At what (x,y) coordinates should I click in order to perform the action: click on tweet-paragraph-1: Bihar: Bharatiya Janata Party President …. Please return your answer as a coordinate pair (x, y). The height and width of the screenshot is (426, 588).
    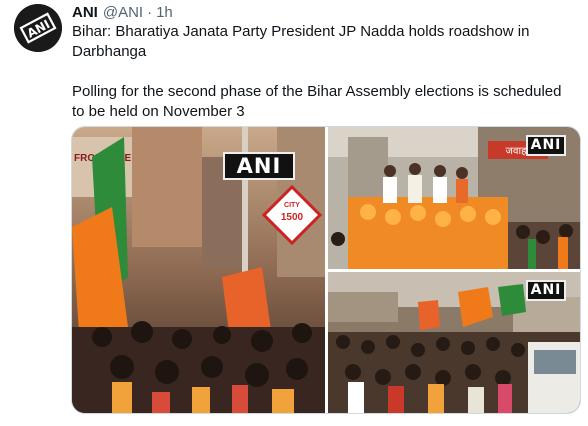
    Looking at the image, I should click on (301, 41).